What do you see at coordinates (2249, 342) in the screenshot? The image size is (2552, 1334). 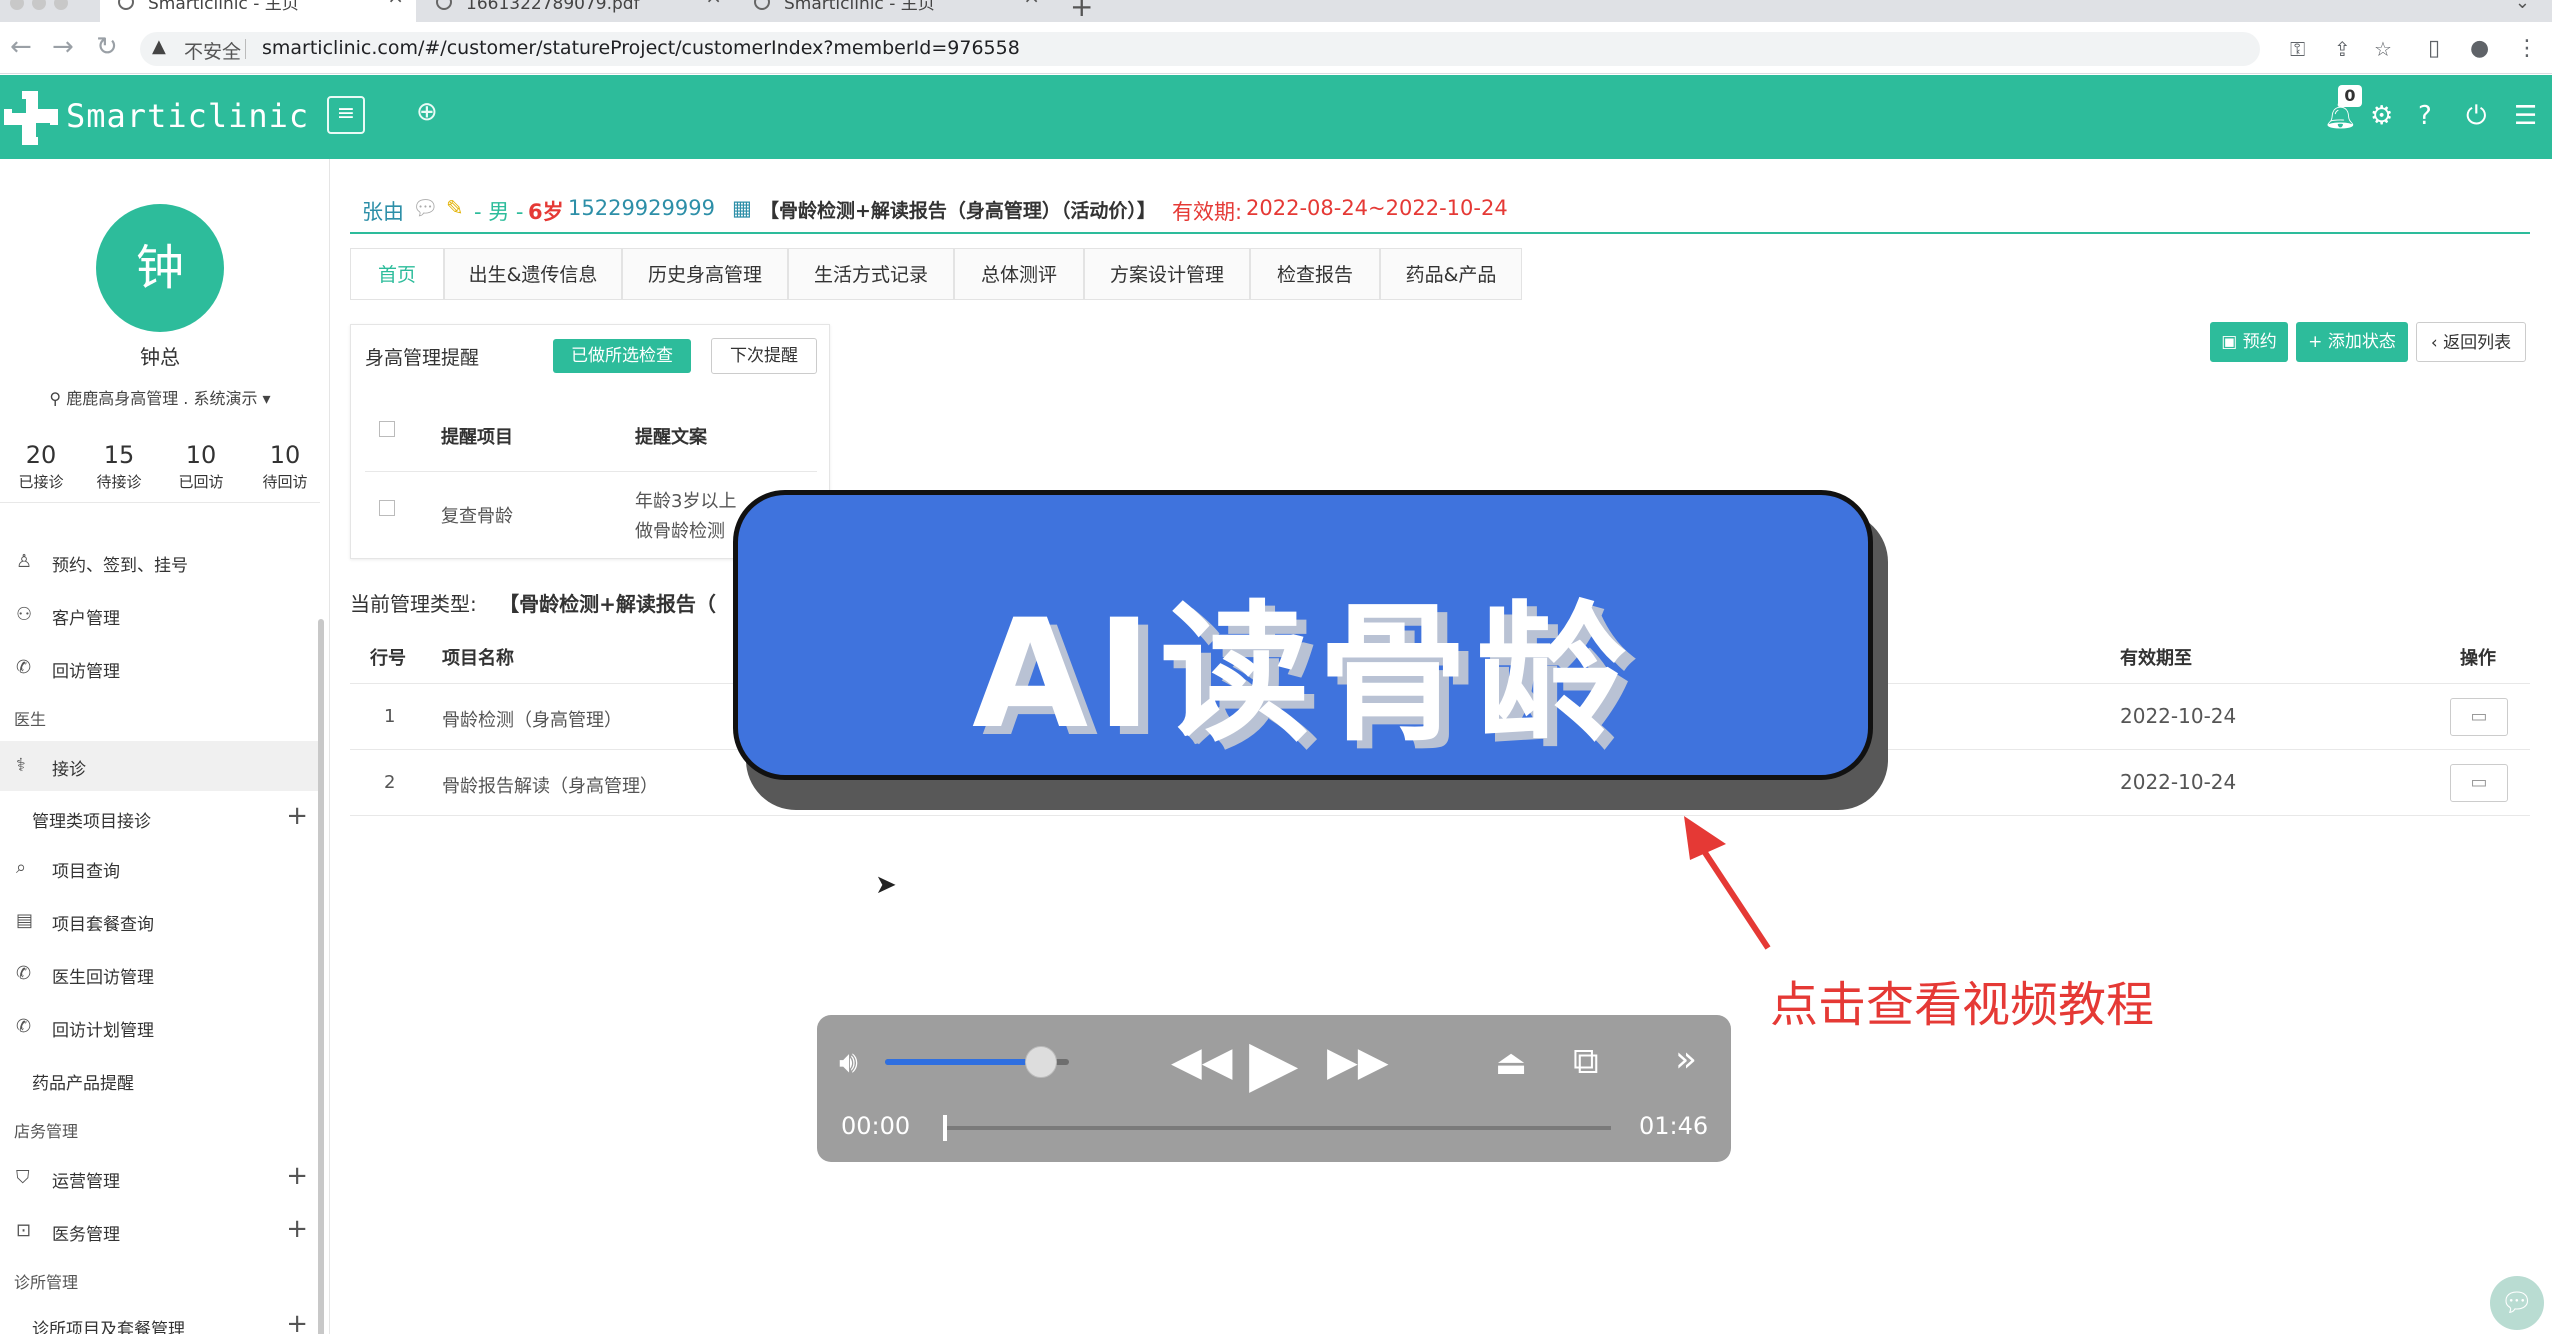 I see `appointment-button: ▣ 预约` at bounding box center [2249, 342].